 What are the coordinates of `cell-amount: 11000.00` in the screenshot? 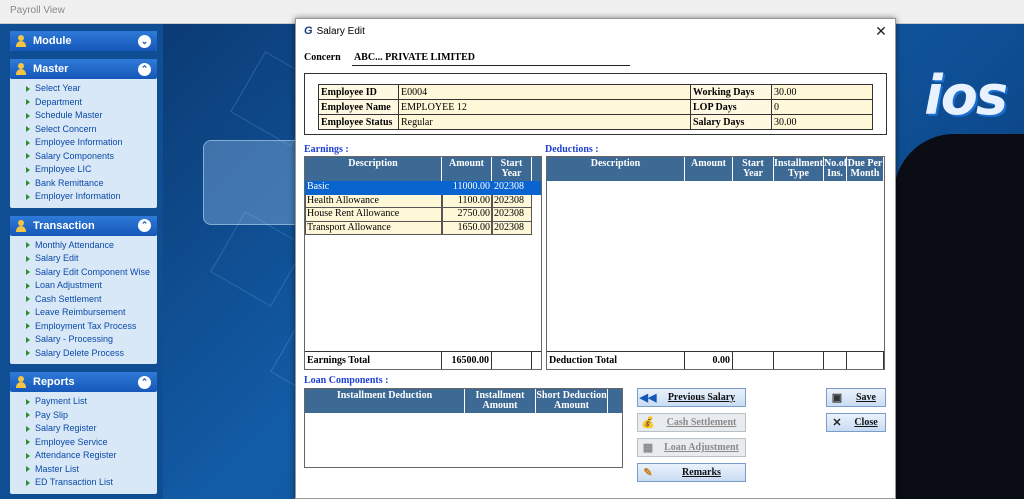 It's located at (467, 188).